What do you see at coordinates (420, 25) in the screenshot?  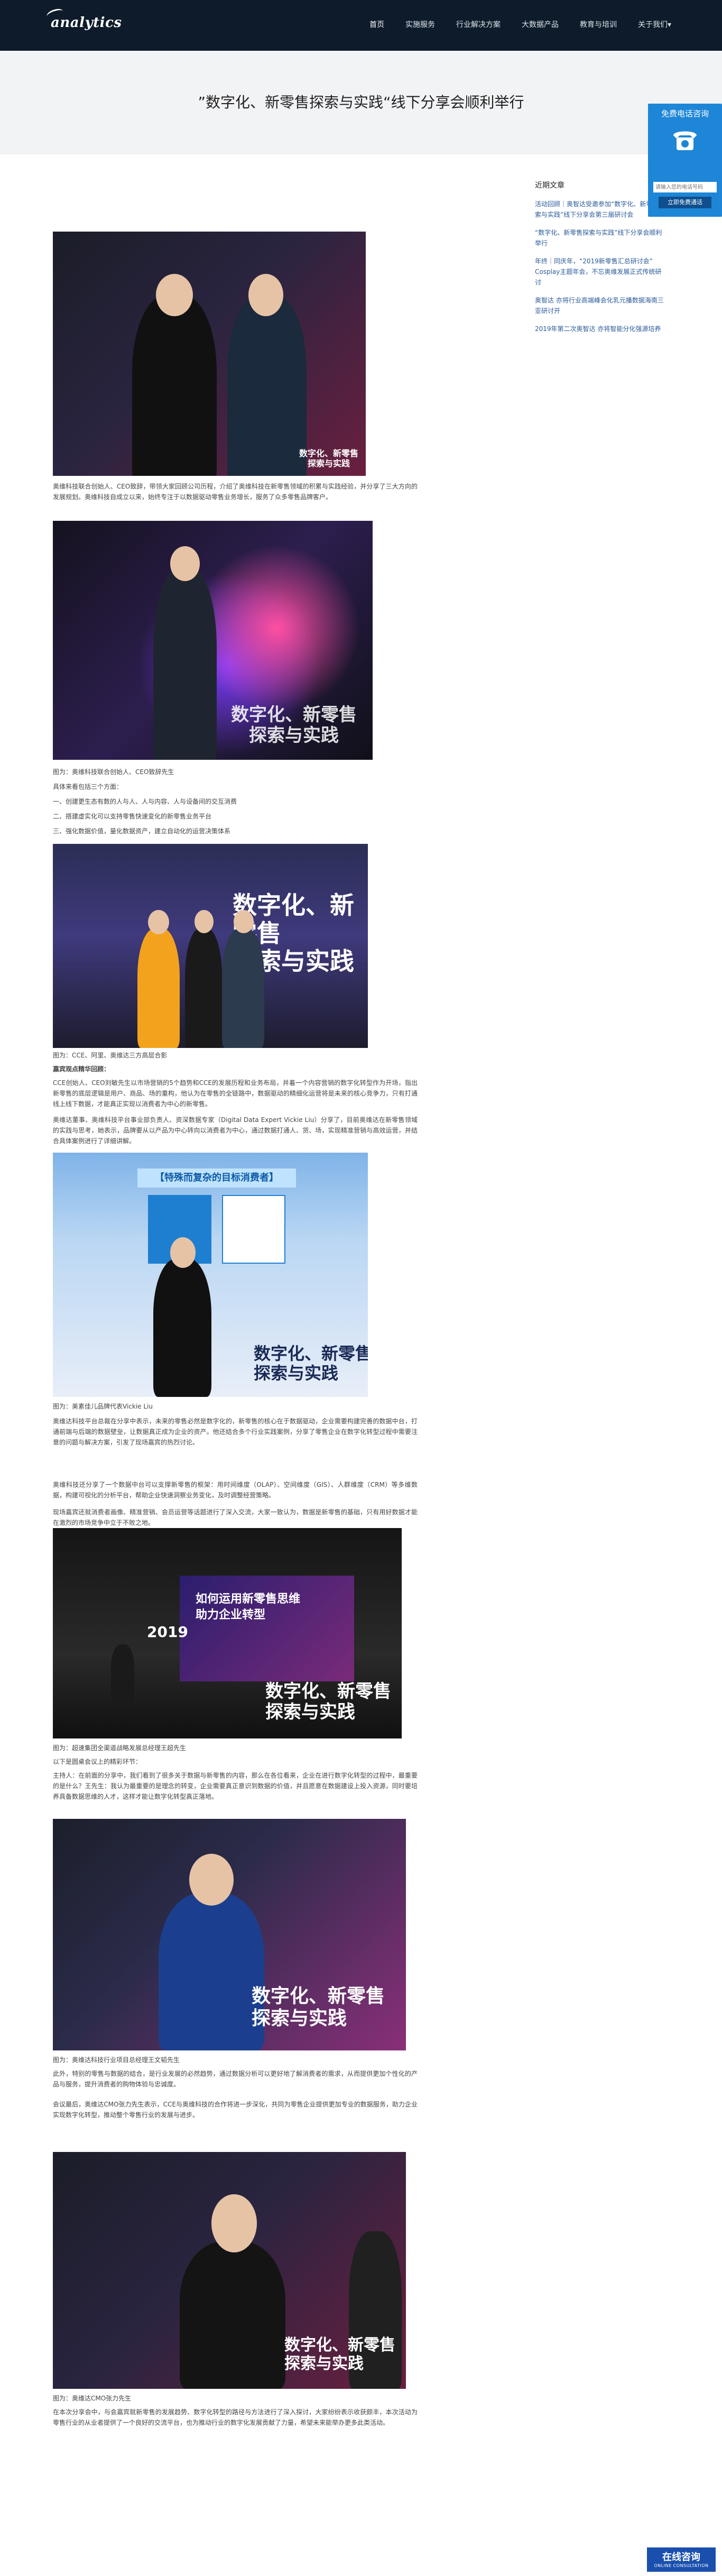 I see `nav-services: 实施服务` at bounding box center [420, 25].